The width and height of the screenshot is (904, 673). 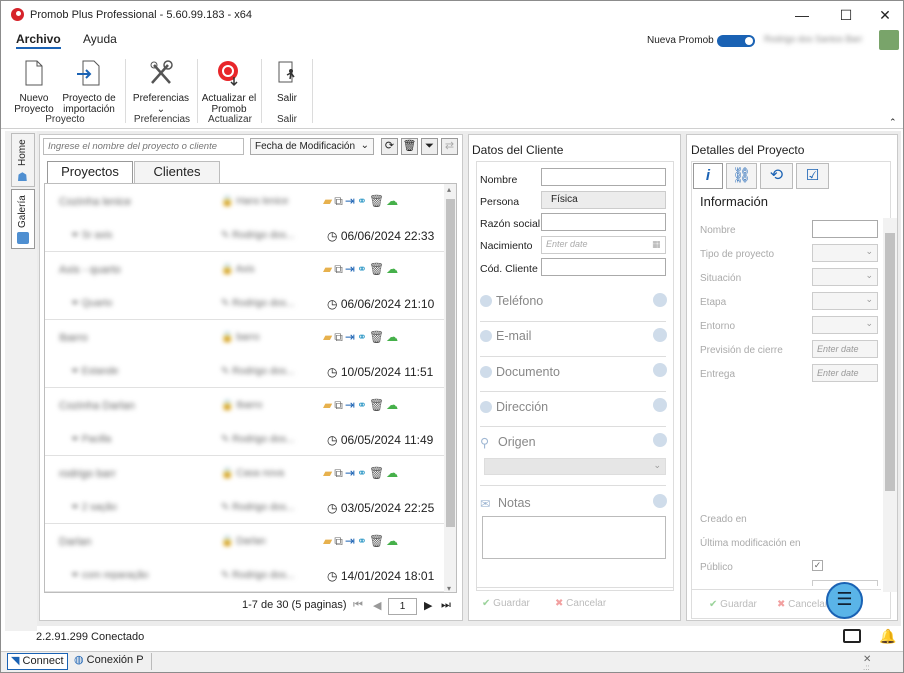 I want to click on notas-textarea, so click(x=574, y=537).